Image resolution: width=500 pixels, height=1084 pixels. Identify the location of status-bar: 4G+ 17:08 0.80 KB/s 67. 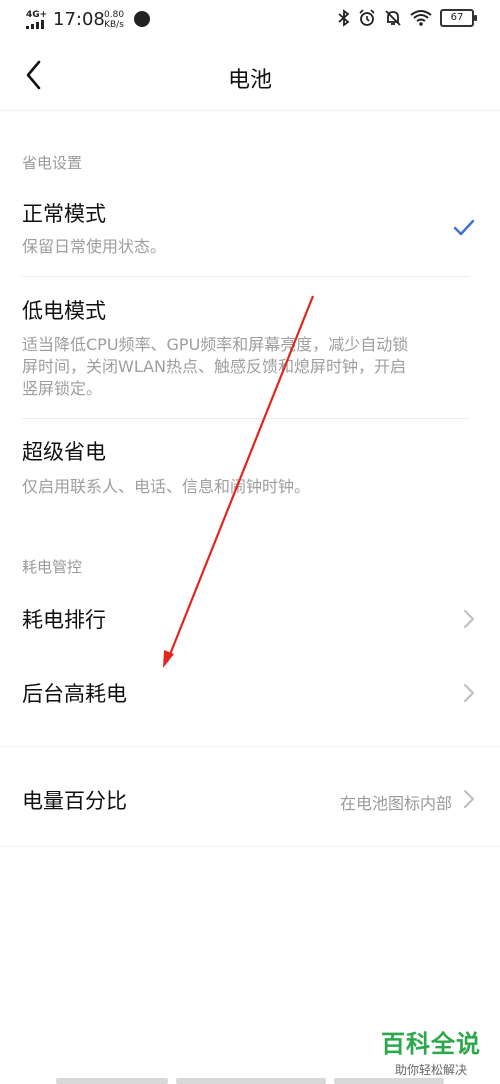
(250, 20).